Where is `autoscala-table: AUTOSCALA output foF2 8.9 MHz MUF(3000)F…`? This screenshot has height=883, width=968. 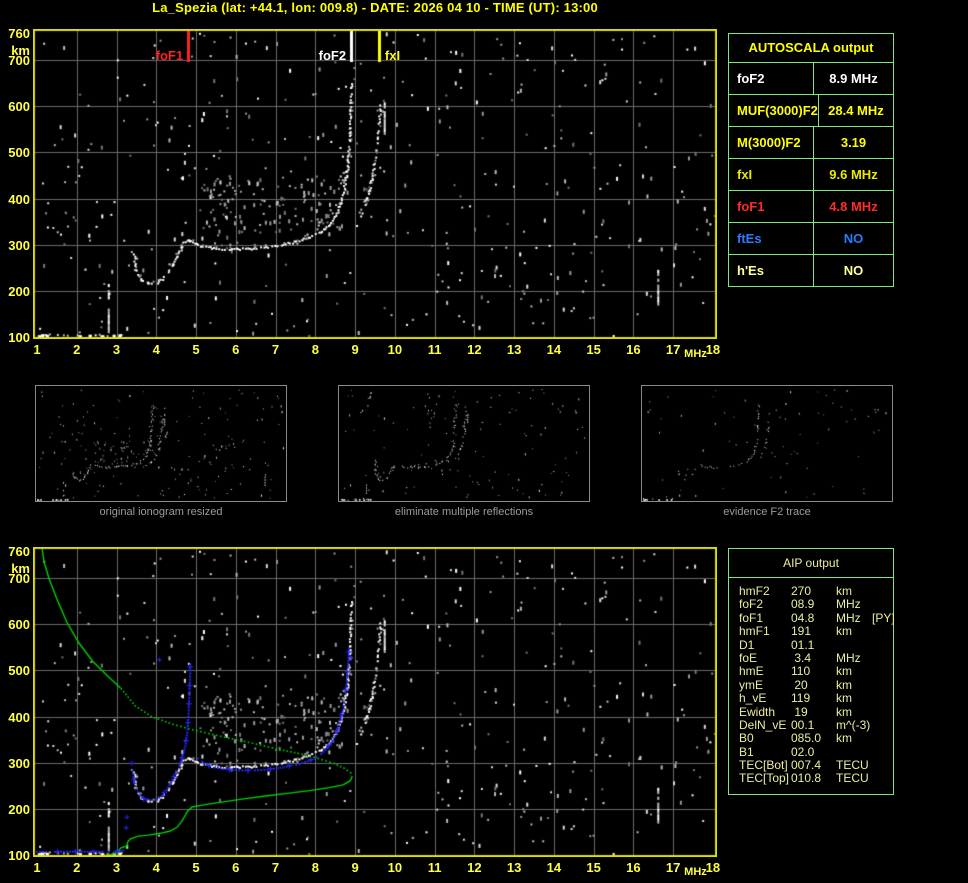 autoscala-table: AUTOSCALA output foF2 8.9 MHz MUF(3000)F… is located at coordinates (811, 160).